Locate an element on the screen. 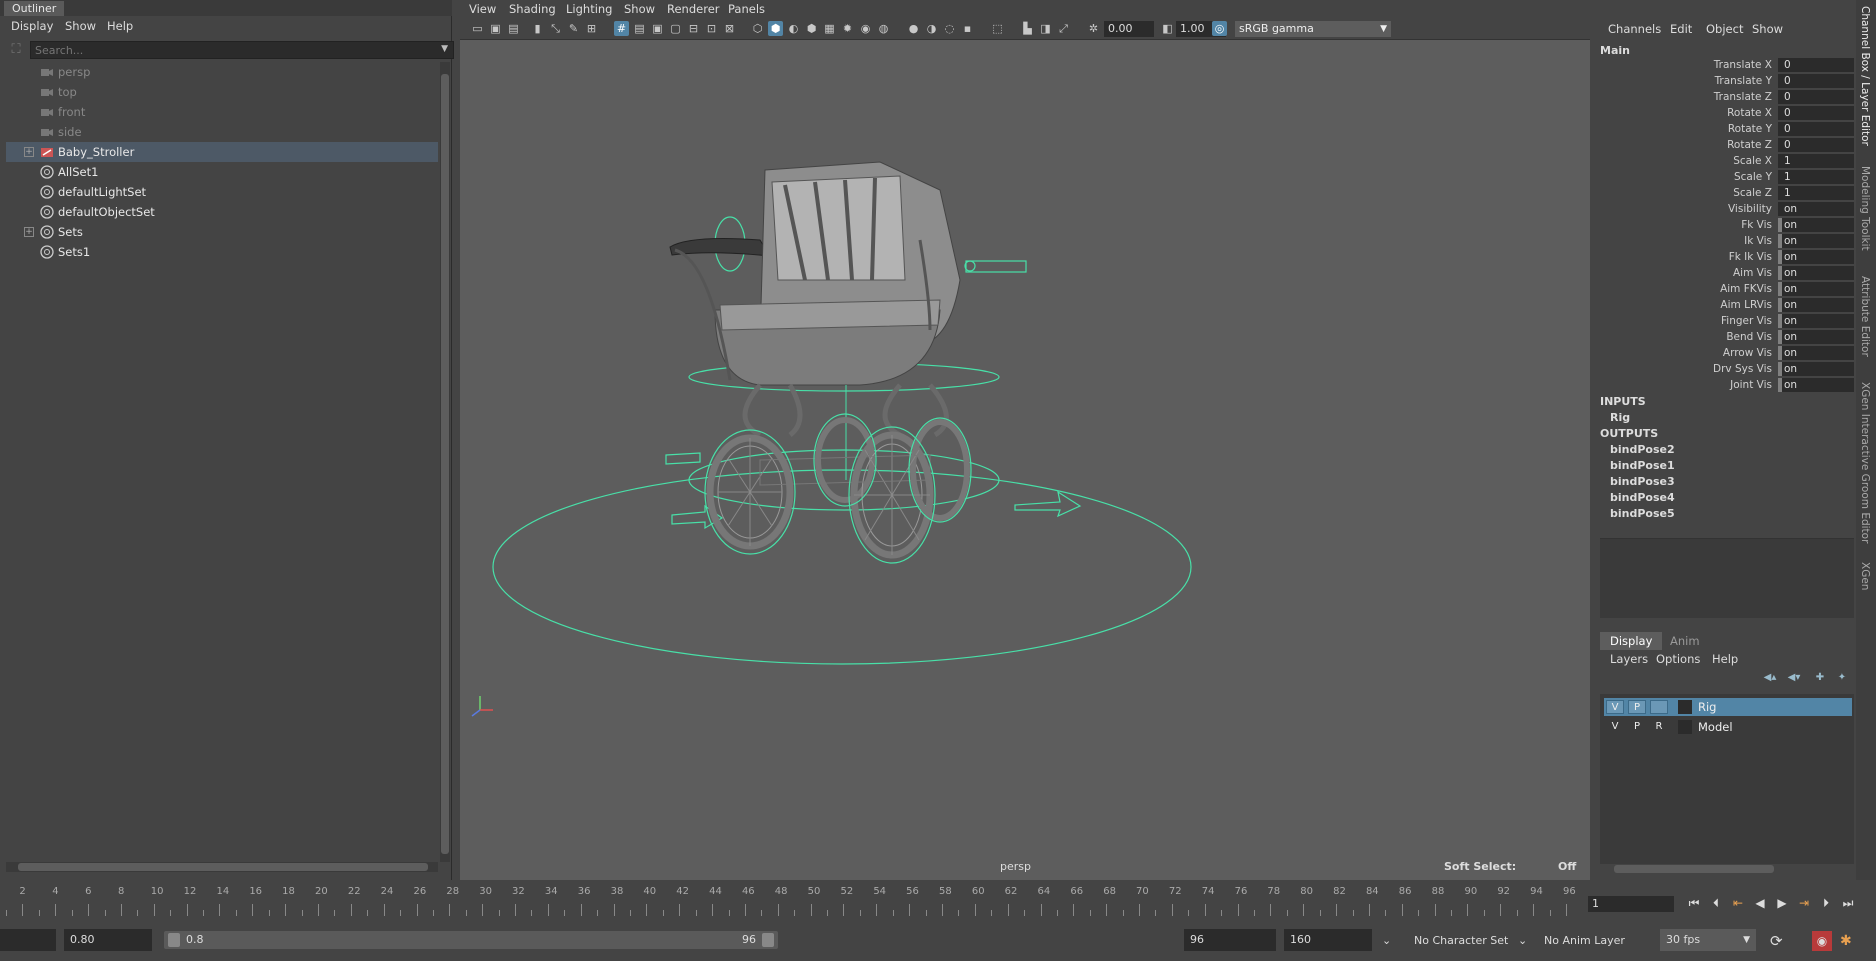  new-layer-icon: ✚ is located at coordinates (1820, 679).